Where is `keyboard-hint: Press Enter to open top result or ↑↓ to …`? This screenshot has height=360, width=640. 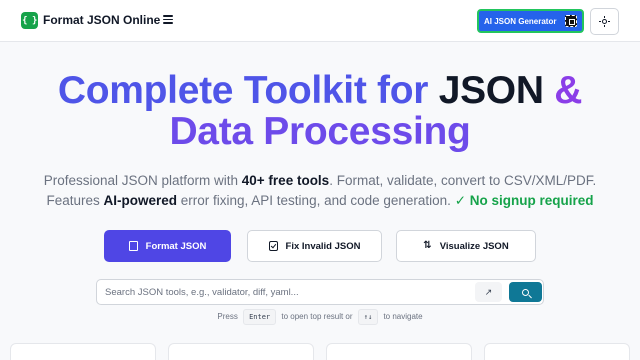
keyboard-hint: Press Enter to open top result or ↑↓ to … is located at coordinates (320, 317).